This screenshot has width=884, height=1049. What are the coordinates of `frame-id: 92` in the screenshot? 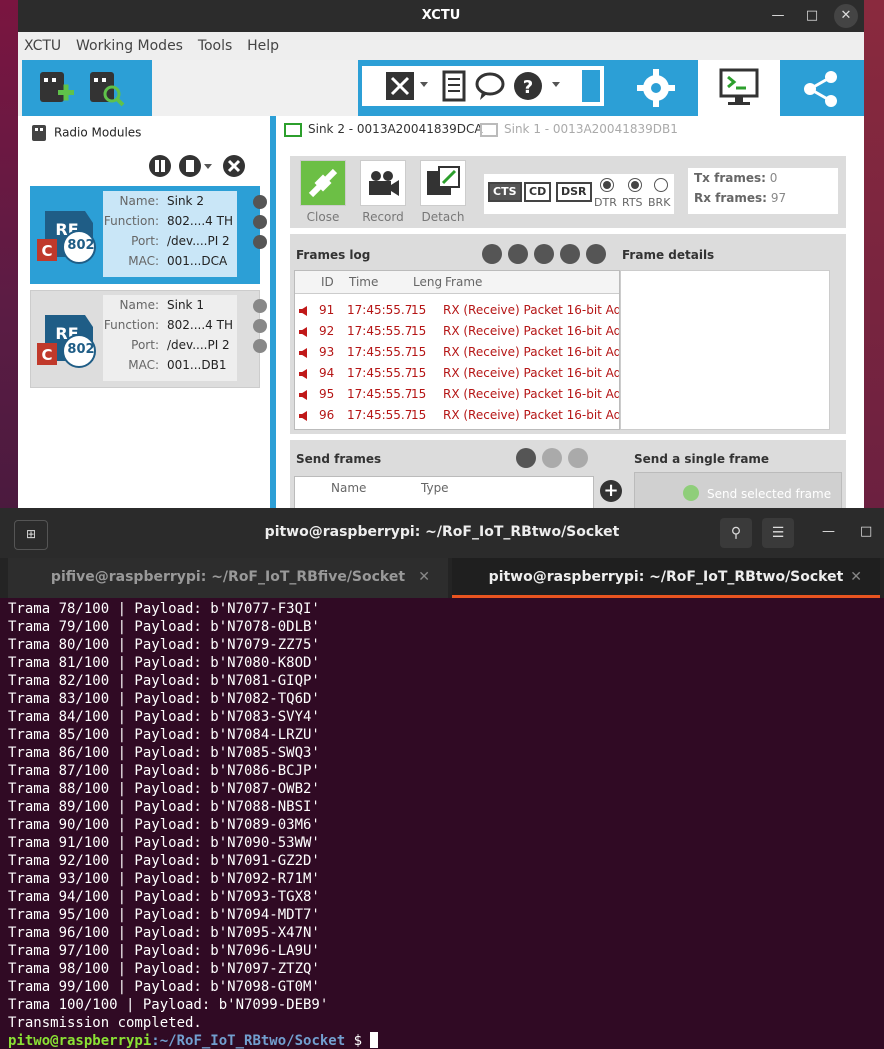 It's located at (327, 331).